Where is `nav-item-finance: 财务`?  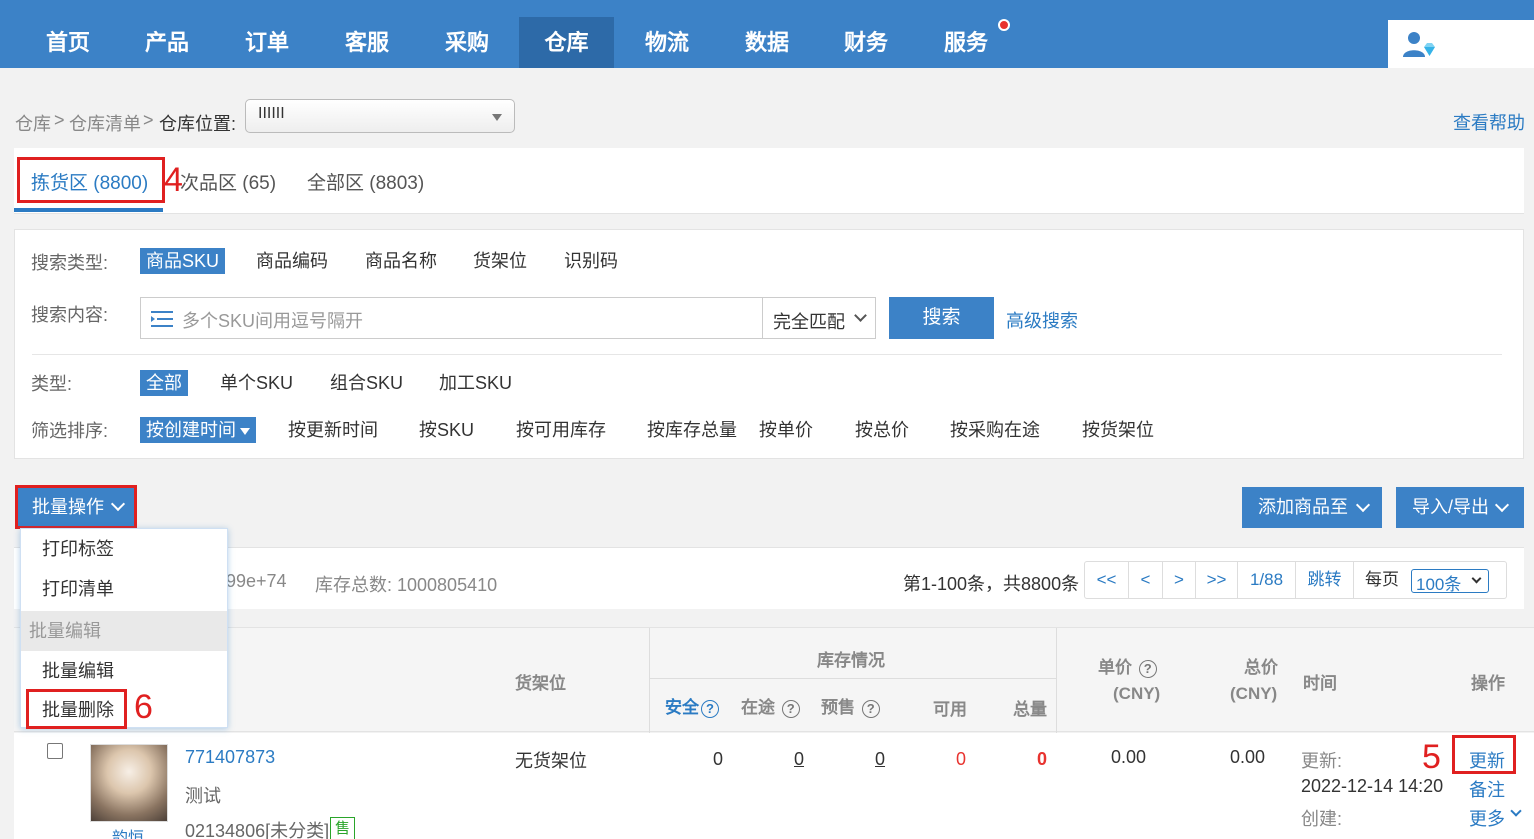 nav-item-finance: 财务 is located at coordinates (866, 42).